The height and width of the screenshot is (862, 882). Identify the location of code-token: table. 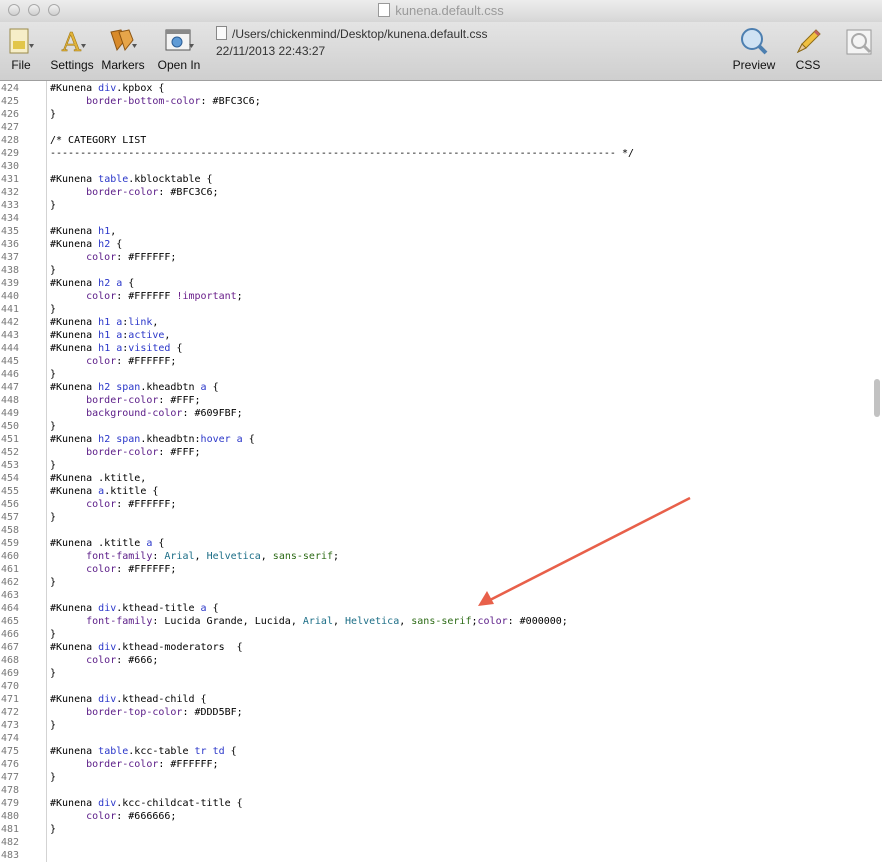
(113, 179).